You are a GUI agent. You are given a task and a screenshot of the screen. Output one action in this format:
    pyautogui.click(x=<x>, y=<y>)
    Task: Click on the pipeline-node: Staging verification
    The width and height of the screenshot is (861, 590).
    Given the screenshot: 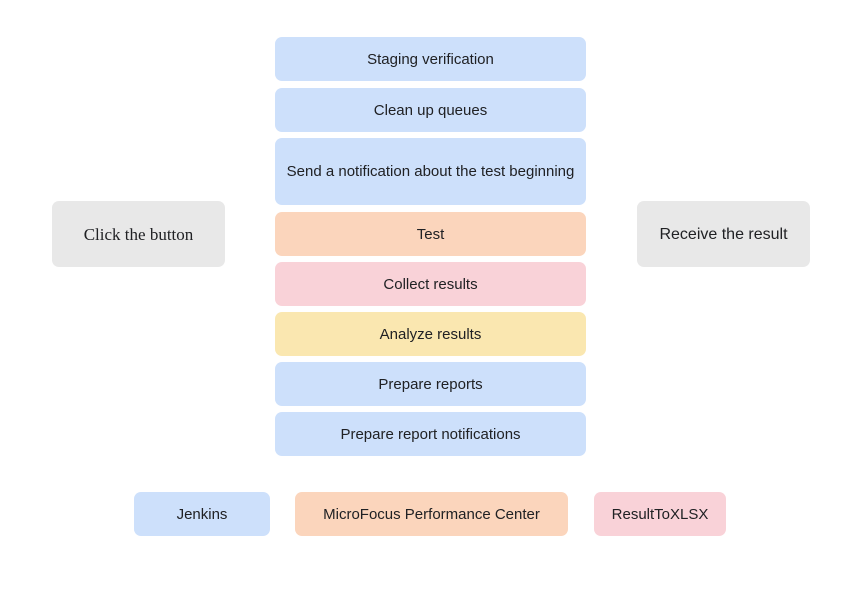 What is the action you would take?
    pyautogui.click(x=430, y=59)
    